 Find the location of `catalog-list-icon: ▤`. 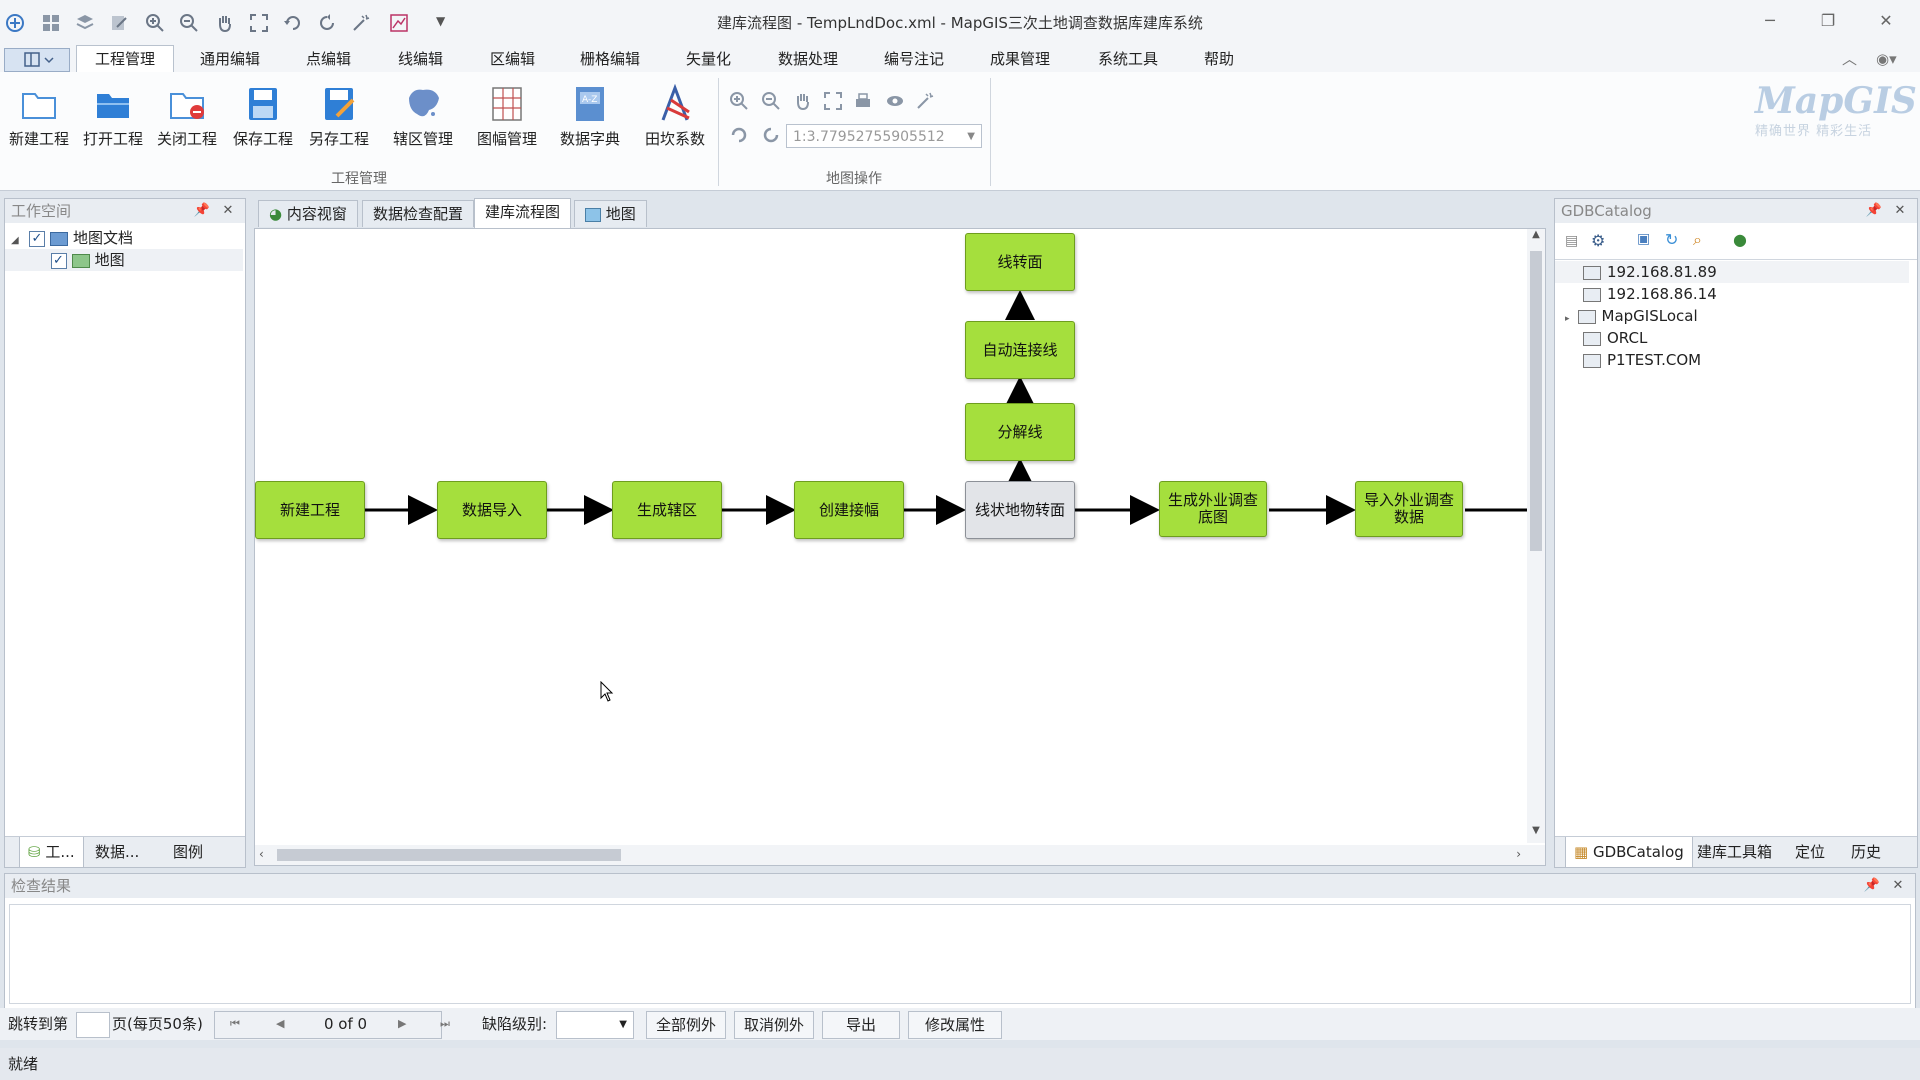

catalog-list-icon: ▤ is located at coordinates (1571, 241).